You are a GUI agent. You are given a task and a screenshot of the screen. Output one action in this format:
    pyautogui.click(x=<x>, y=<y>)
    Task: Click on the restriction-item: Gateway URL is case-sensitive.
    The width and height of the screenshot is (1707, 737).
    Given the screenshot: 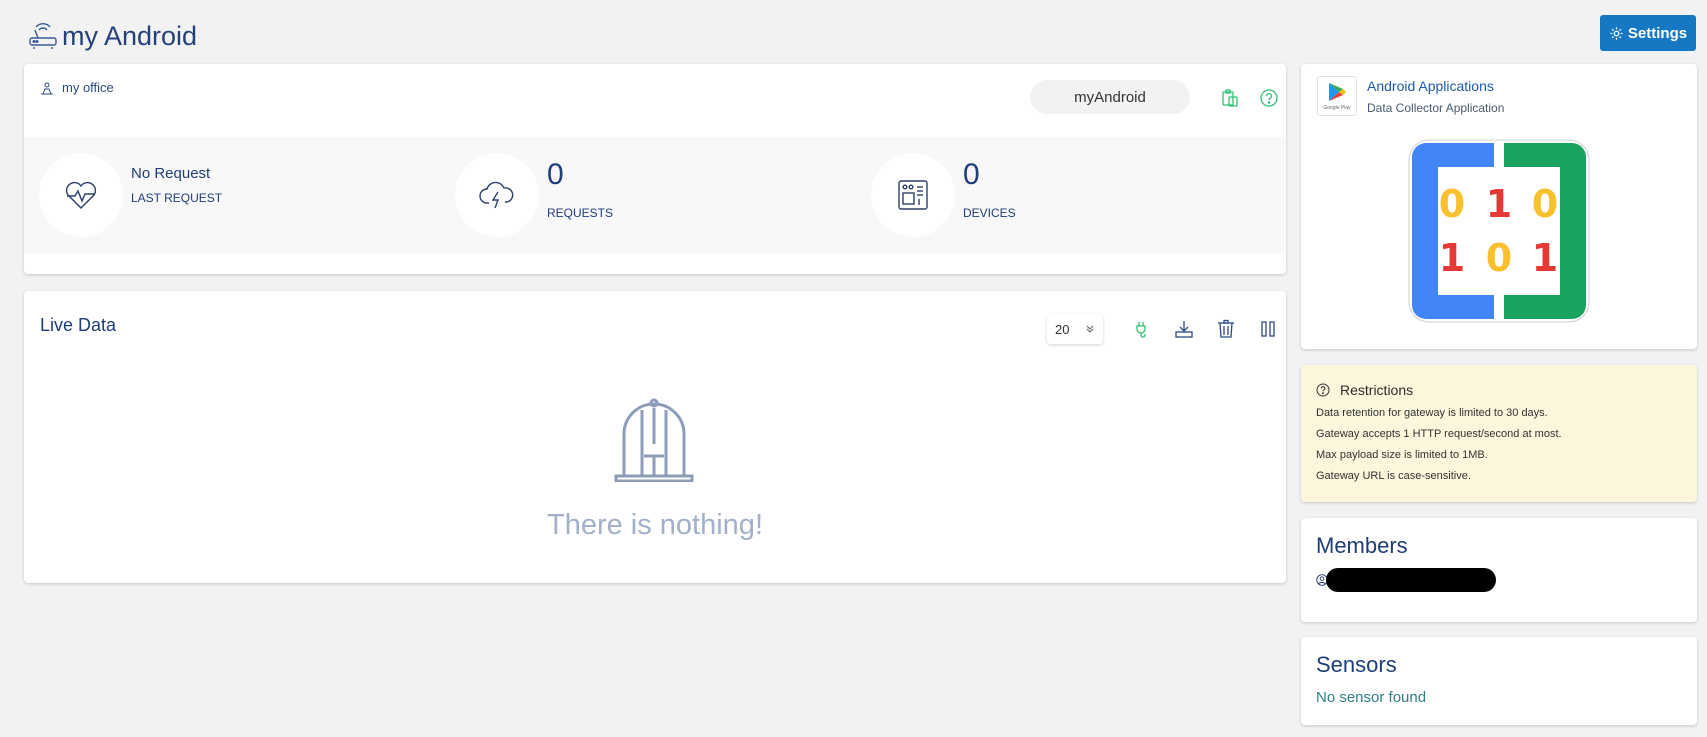 What is the action you would take?
    pyautogui.click(x=1393, y=476)
    